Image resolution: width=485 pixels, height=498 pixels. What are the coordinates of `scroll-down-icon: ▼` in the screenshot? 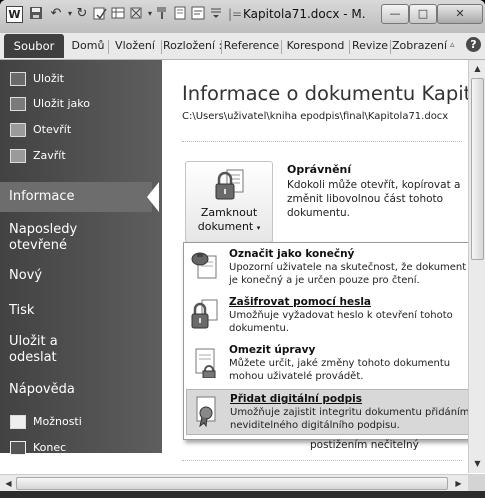 It's located at (477, 463).